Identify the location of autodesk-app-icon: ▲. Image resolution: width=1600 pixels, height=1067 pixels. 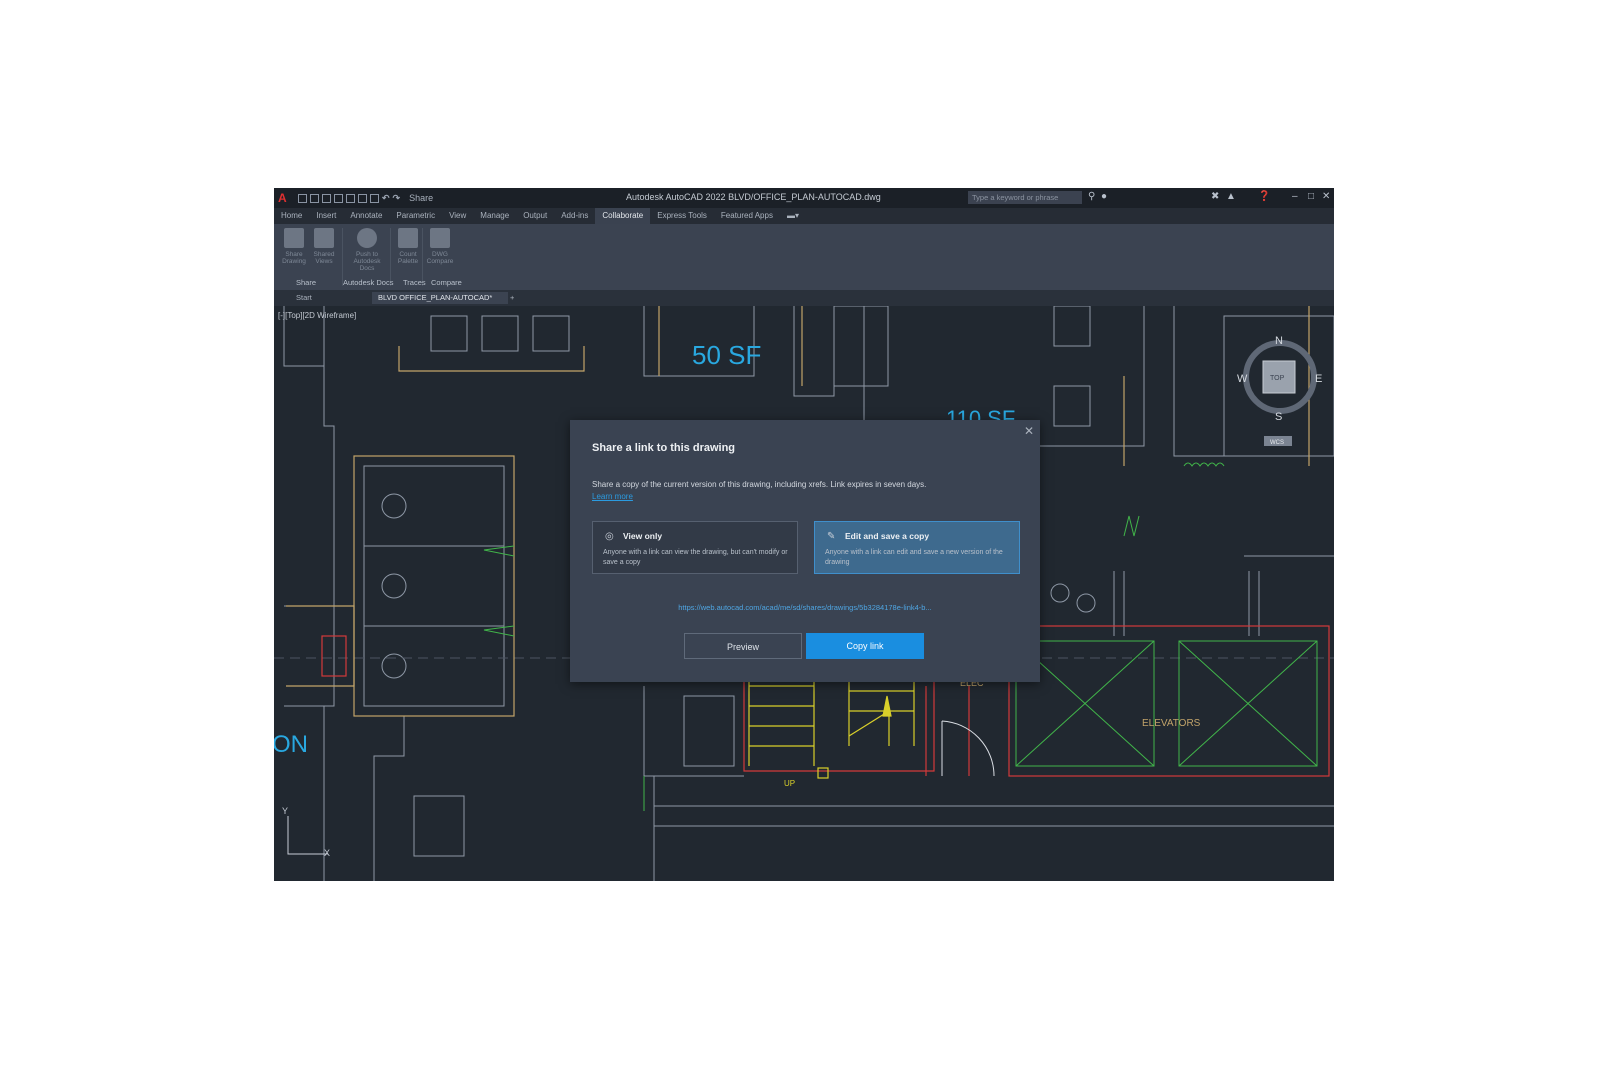
(1231, 196).